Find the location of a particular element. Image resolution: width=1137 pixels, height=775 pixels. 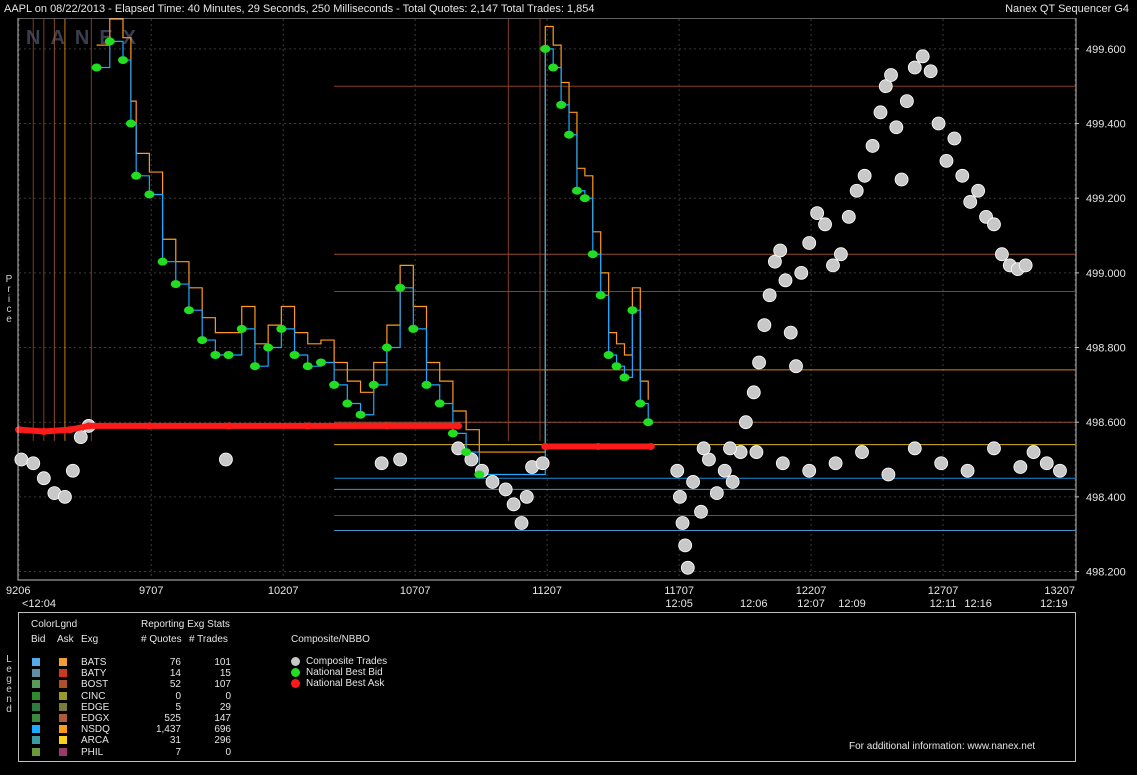

exchange-quotes: 76 is located at coordinates (175, 662).